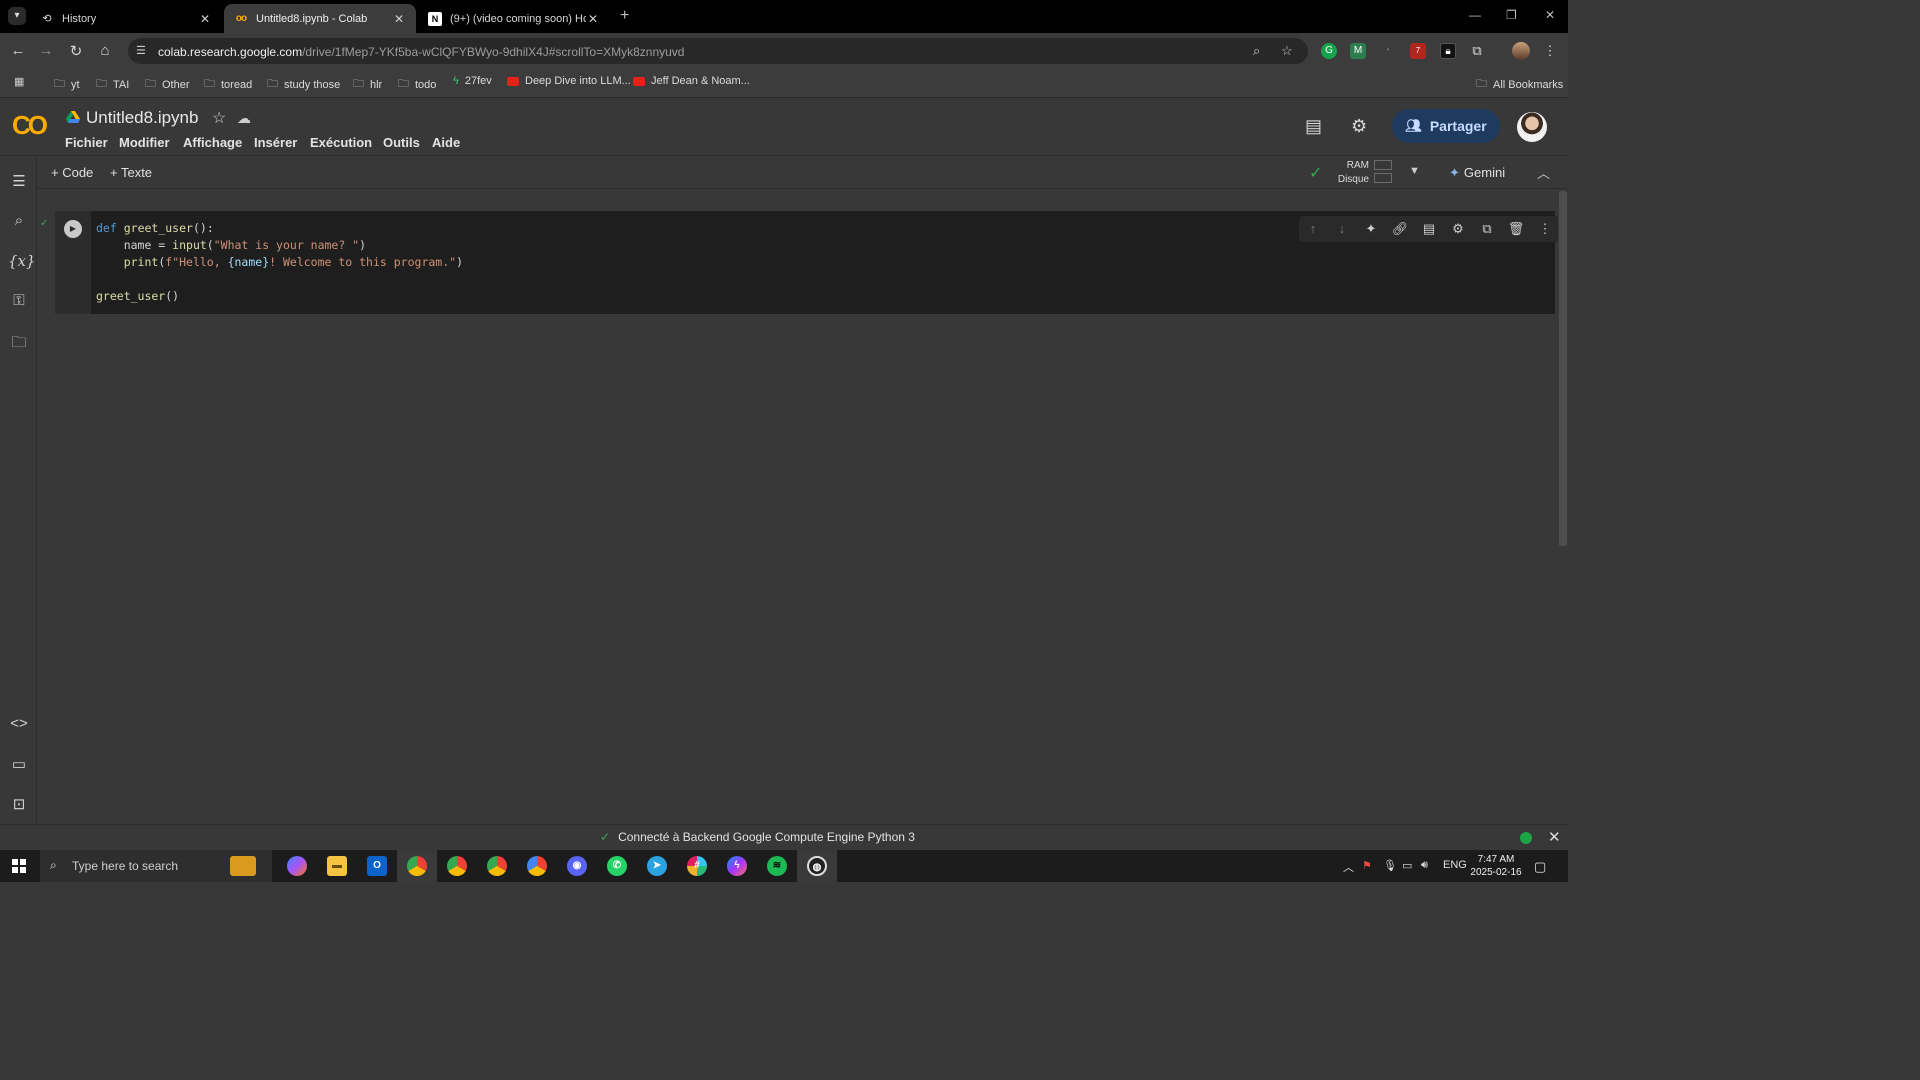 The image size is (1920, 1080). Describe the element at coordinates (1414, 171) in the screenshot. I see `runtime-dropdown-icon: ▼` at that location.